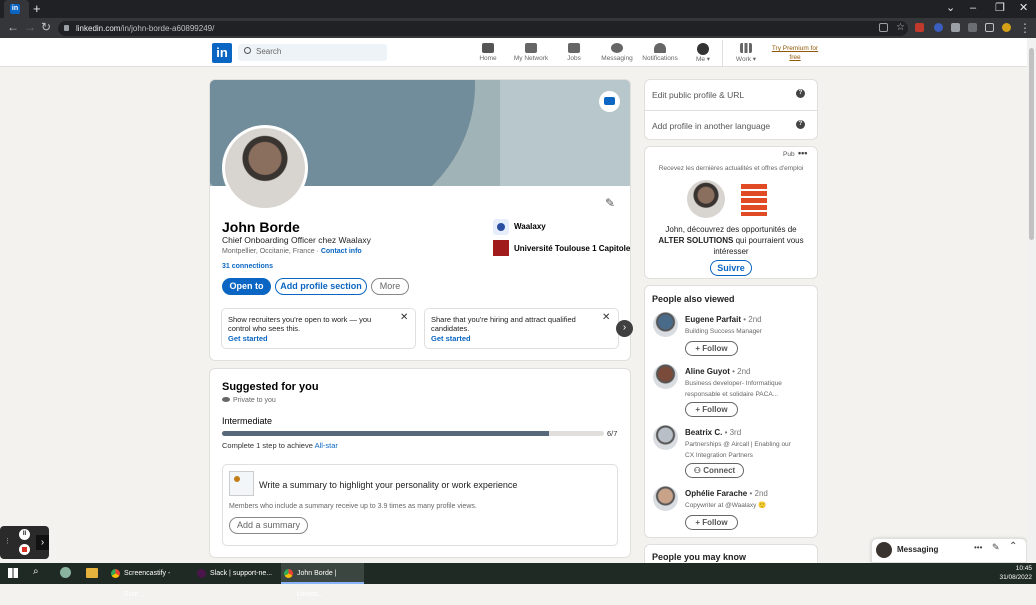 Image resolution: width=1036 pixels, height=605 pixels. Describe the element at coordinates (973, 8) in the screenshot. I see `minimize-icon: –` at that location.